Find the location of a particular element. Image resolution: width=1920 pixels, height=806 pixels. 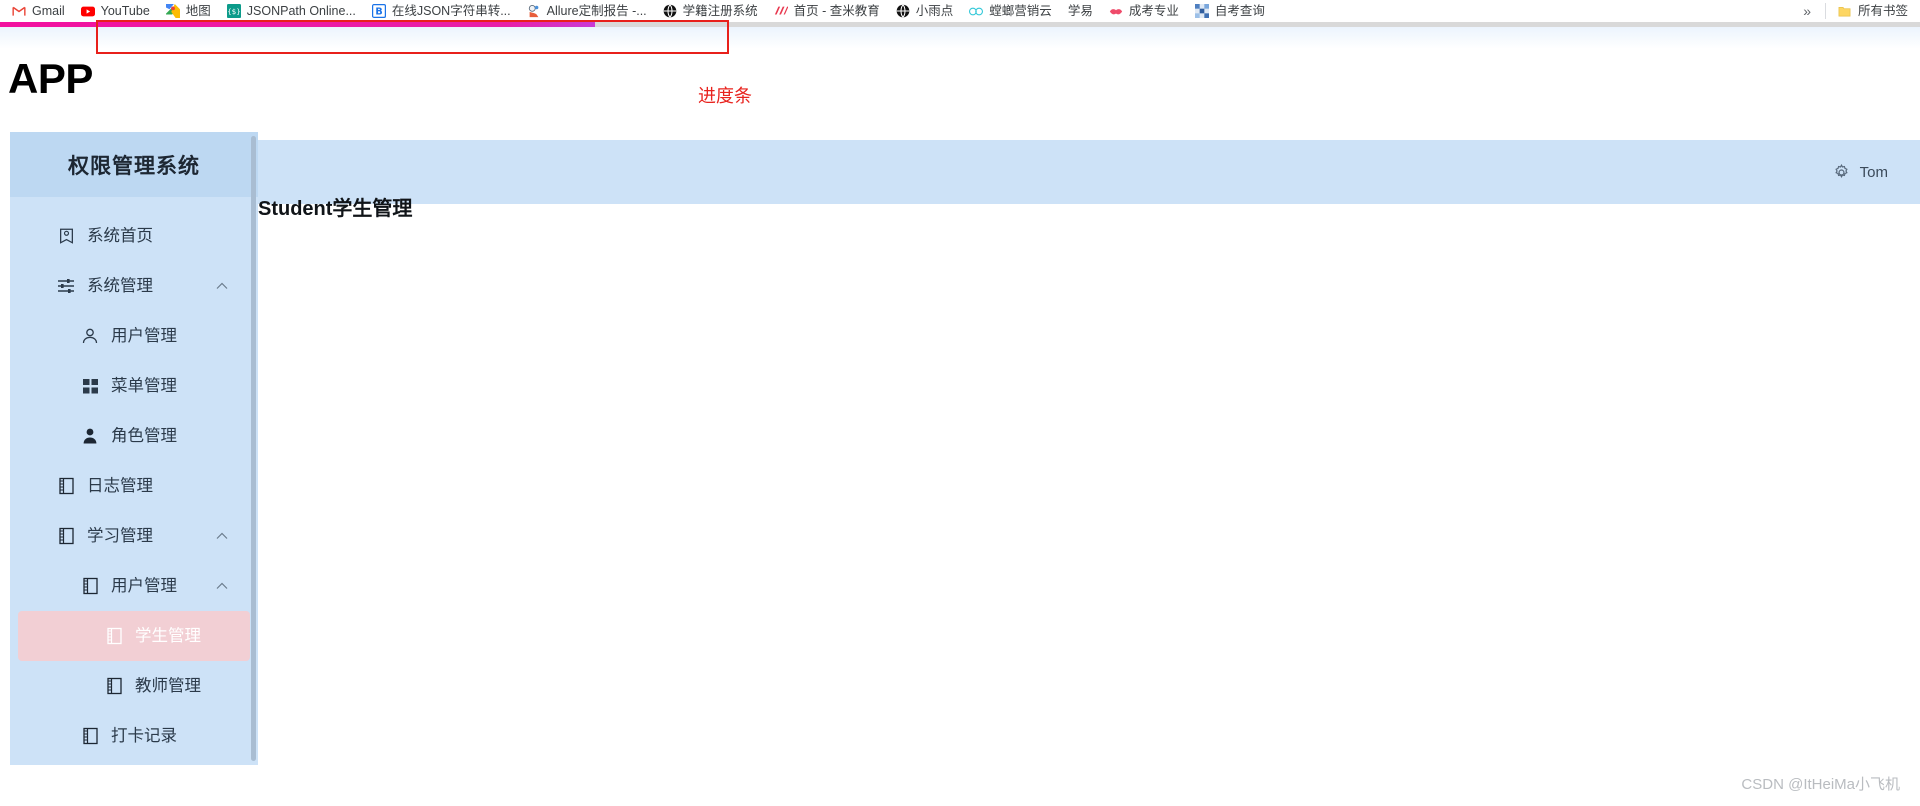

mosaic-icon is located at coordinates (1201, 11).